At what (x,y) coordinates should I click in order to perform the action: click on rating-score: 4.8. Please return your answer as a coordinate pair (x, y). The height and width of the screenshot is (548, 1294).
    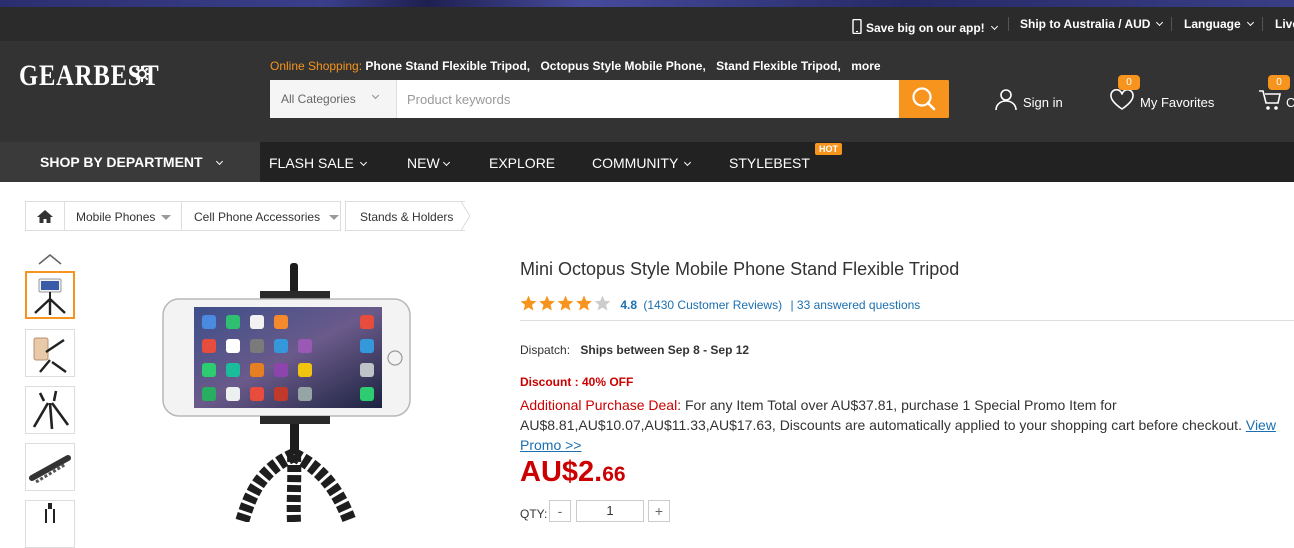
    Looking at the image, I should click on (629, 305).